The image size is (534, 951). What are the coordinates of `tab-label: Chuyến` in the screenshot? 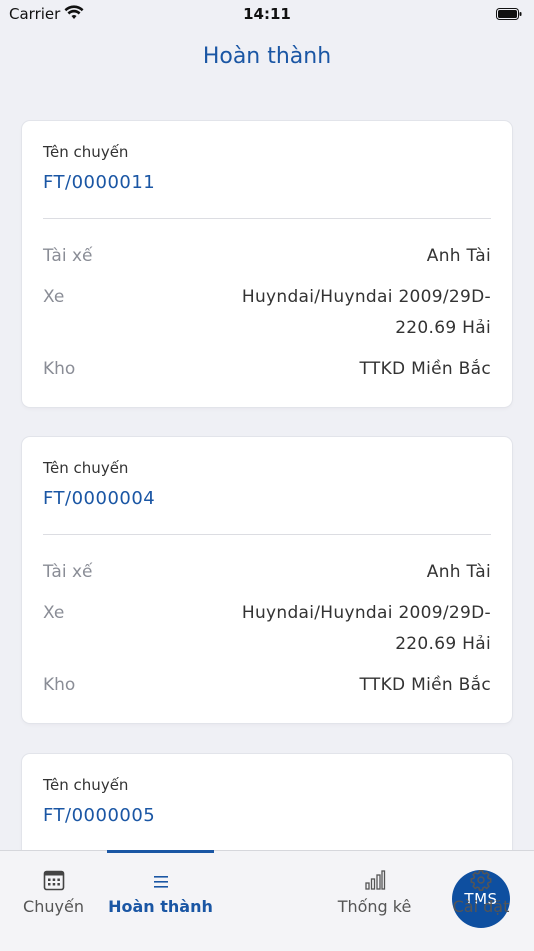 It's located at (53, 906).